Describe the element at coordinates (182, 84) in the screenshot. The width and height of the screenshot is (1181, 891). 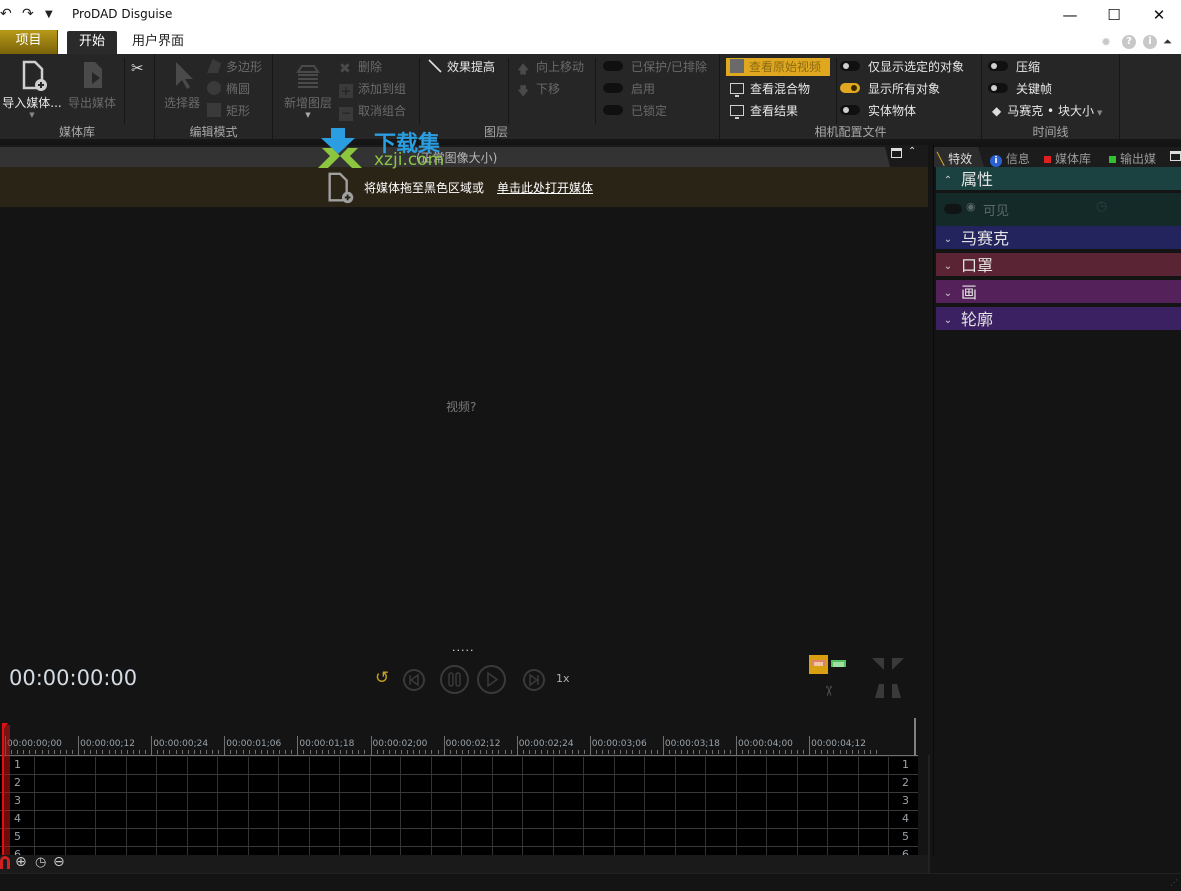
I see `selector-button: 选择器` at that location.